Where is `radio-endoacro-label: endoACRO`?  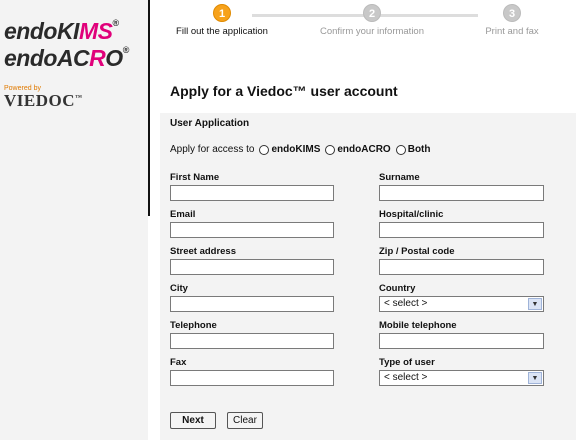 radio-endoacro-label: endoACRO is located at coordinates (363, 149).